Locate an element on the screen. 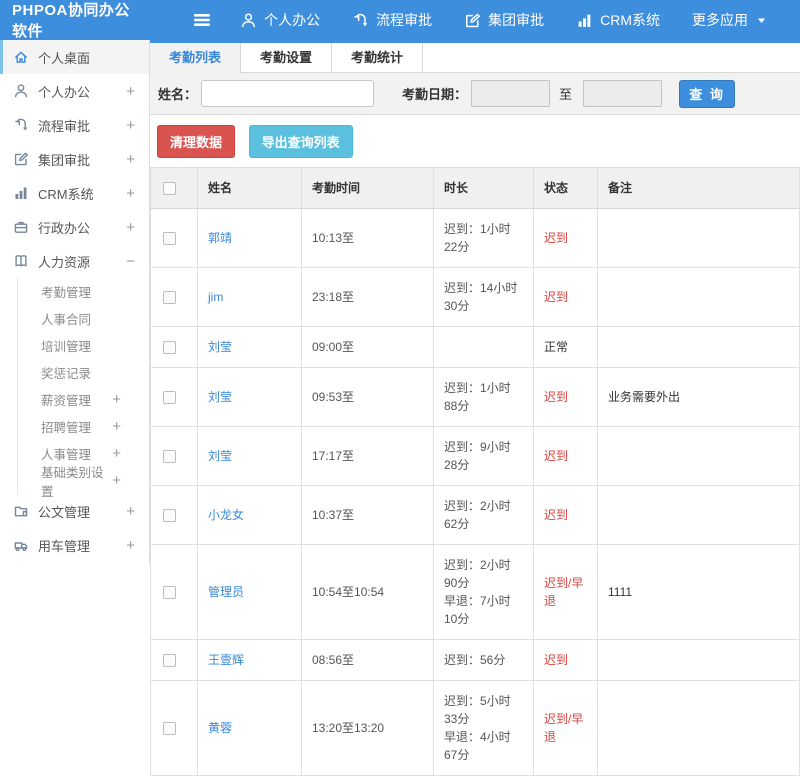  sidebar-item-7: 考勤管理 is located at coordinates (83, 291).